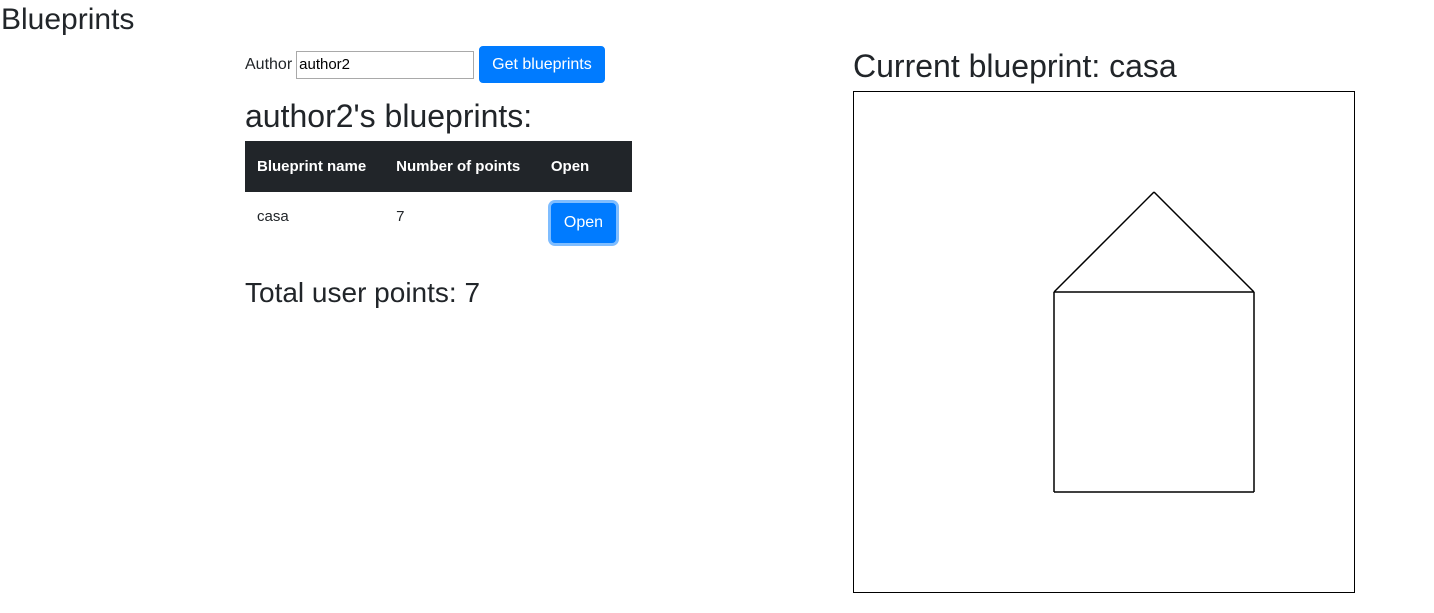 The width and height of the screenshot is (1434, 613). Describe the element at coordinates (542, 64) in the screenshot. I see `get-blueprints-button: Get blueprints` at that location.